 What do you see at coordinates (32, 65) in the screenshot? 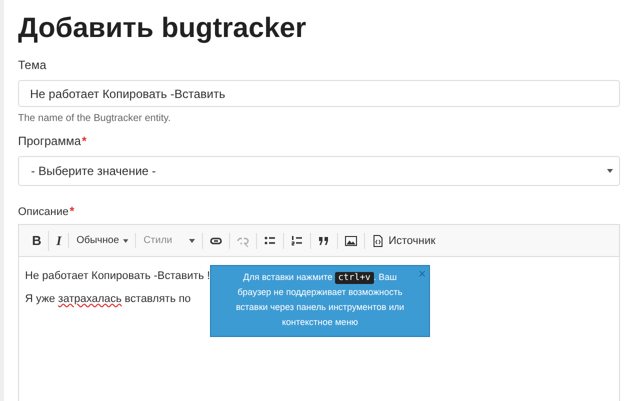
I see `field-label: Тема` at bounding box center [32, 65].